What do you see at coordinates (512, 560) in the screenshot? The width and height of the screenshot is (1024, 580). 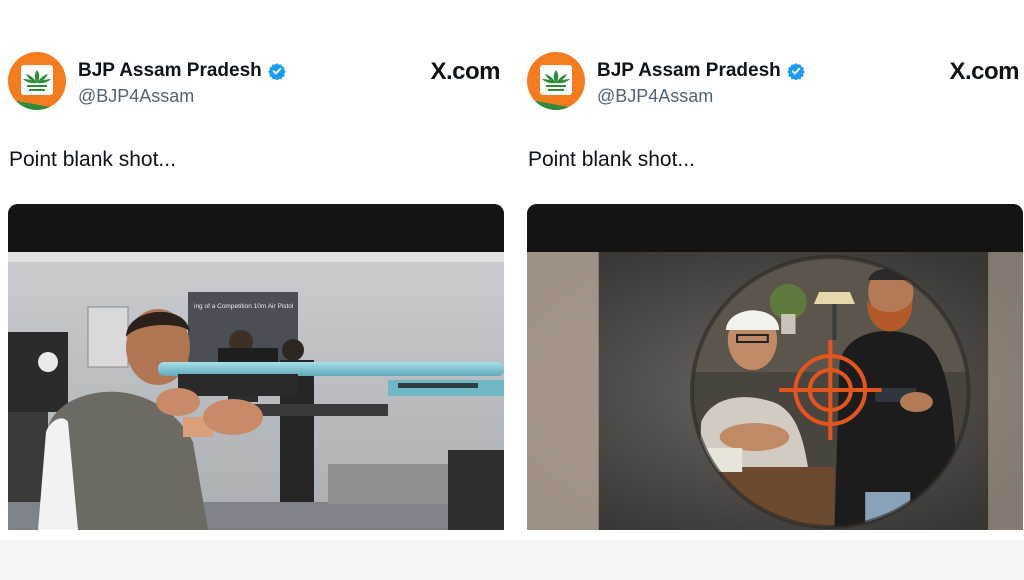 I see `page-bottom-strip` at bounding box center [512, 560].